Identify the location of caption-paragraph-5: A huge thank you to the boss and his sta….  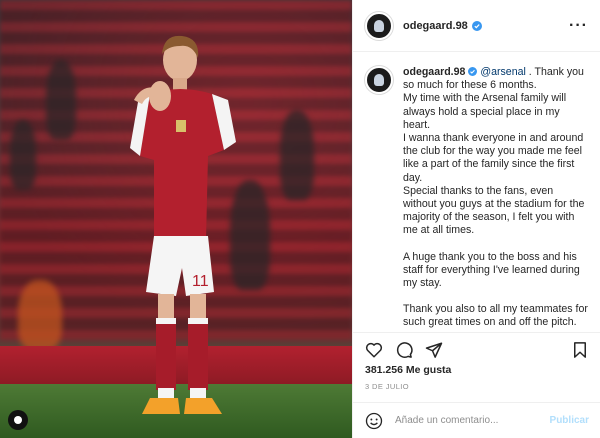
(491, 270).